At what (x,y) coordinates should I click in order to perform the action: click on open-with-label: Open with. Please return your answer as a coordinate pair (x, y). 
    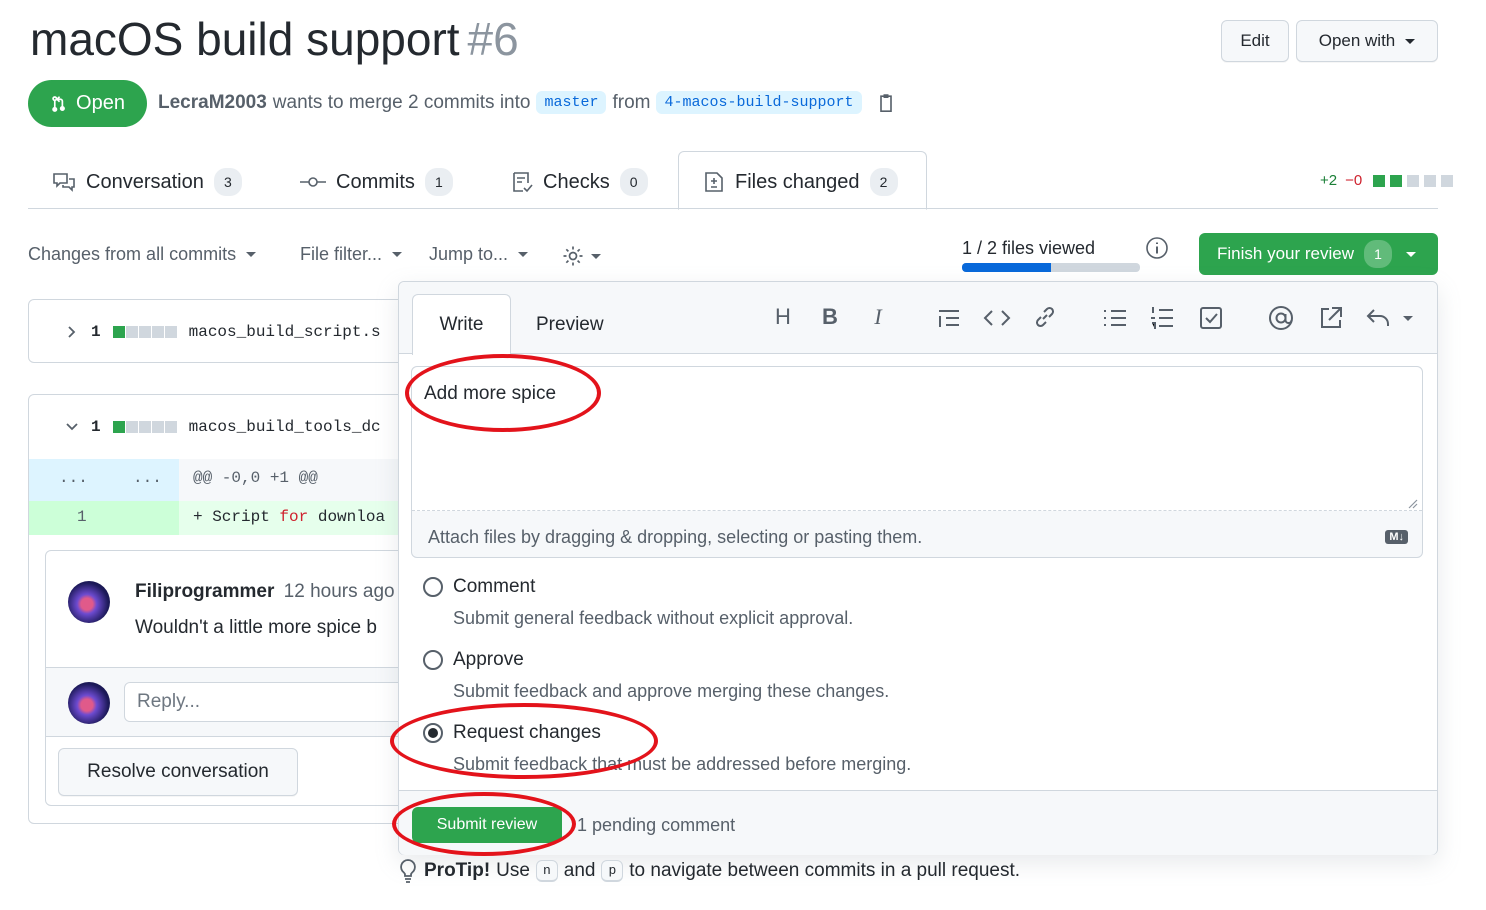
    Looking at the image, I should click on (1357, 40).